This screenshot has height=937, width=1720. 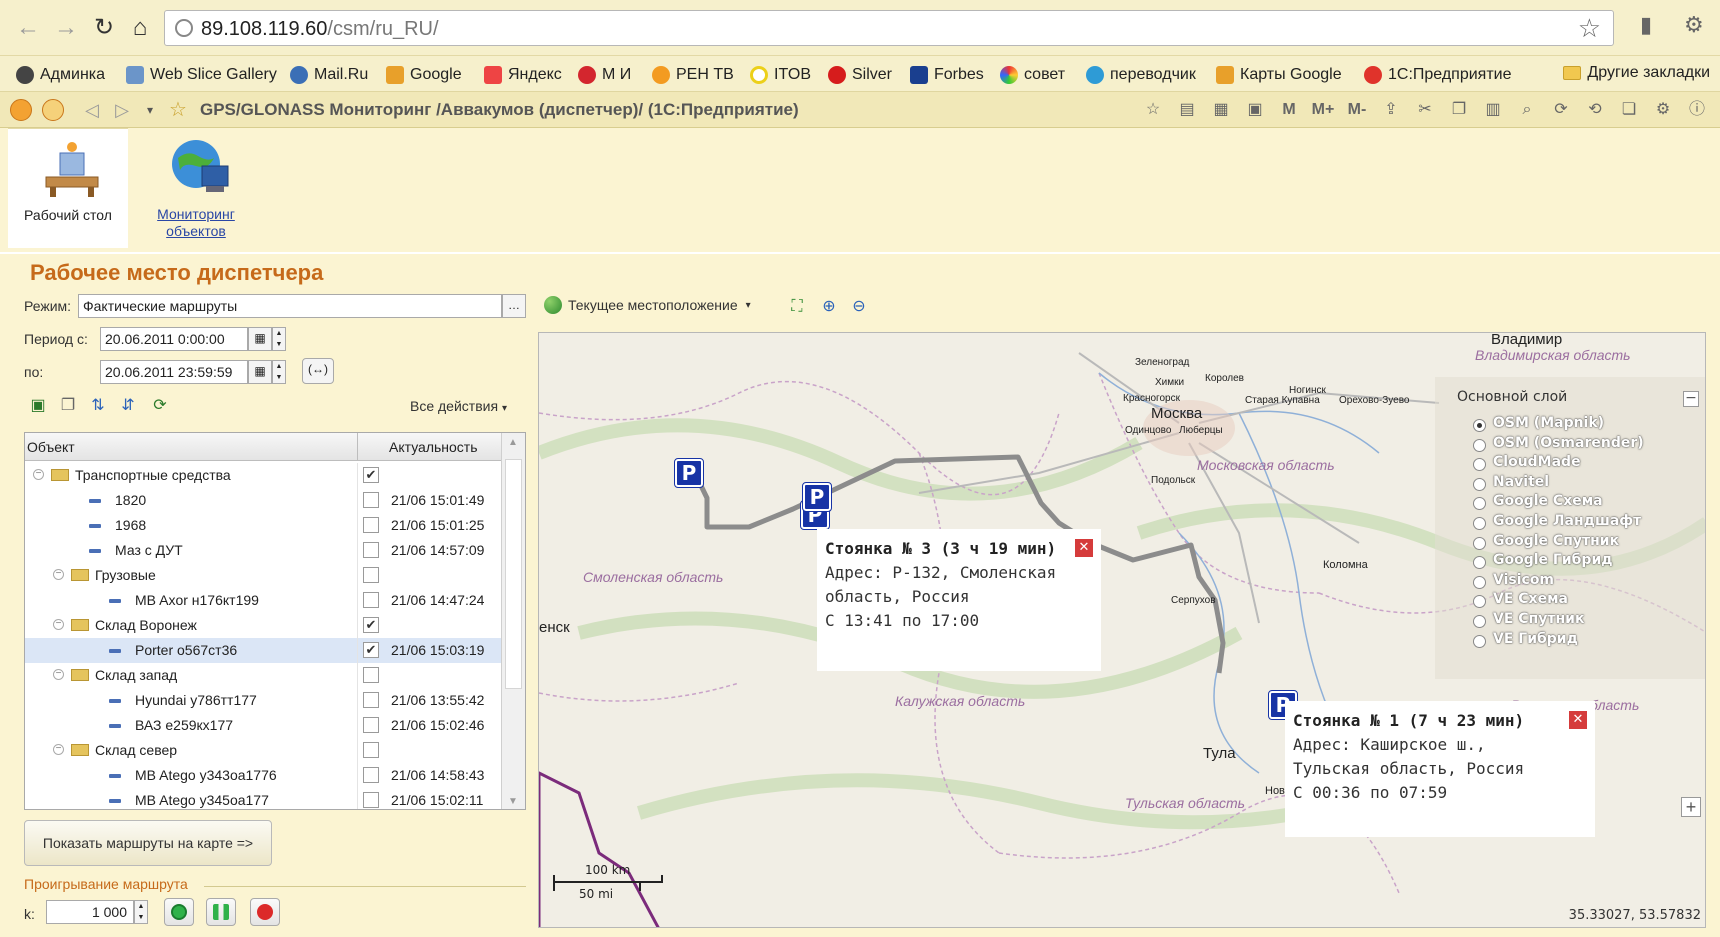 What do you see at coordinates (21, 110) in the screenshot?
I see `1c-logo-icon` at bounding box center [21, 110].